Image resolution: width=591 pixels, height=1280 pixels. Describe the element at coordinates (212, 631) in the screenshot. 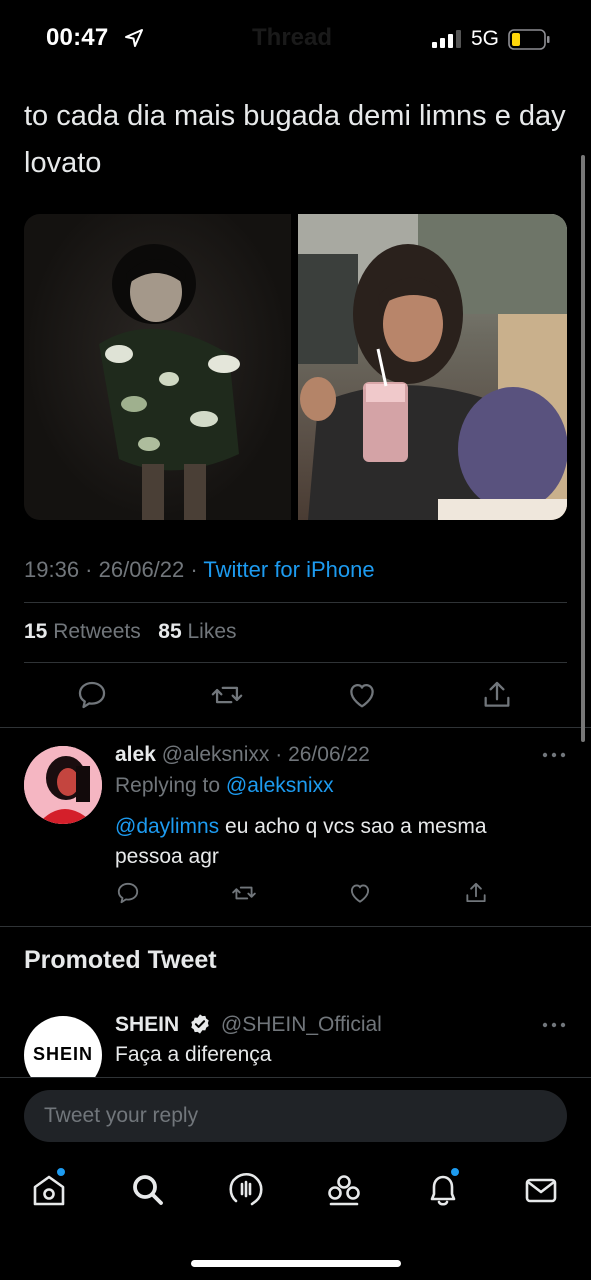

I see `likes-label: Likes` at that location.